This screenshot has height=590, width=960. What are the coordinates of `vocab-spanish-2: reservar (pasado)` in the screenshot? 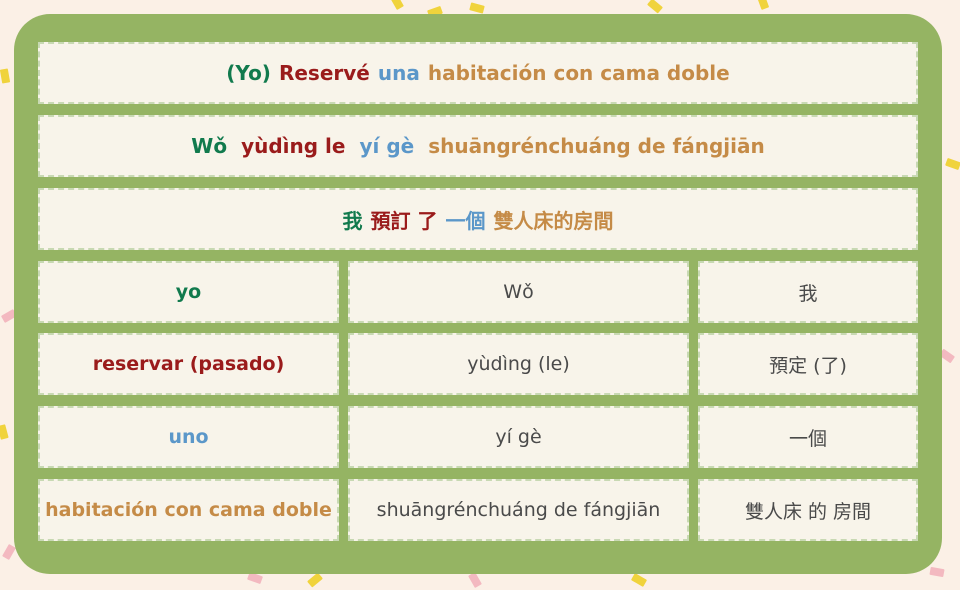 It's located at (188, 364).